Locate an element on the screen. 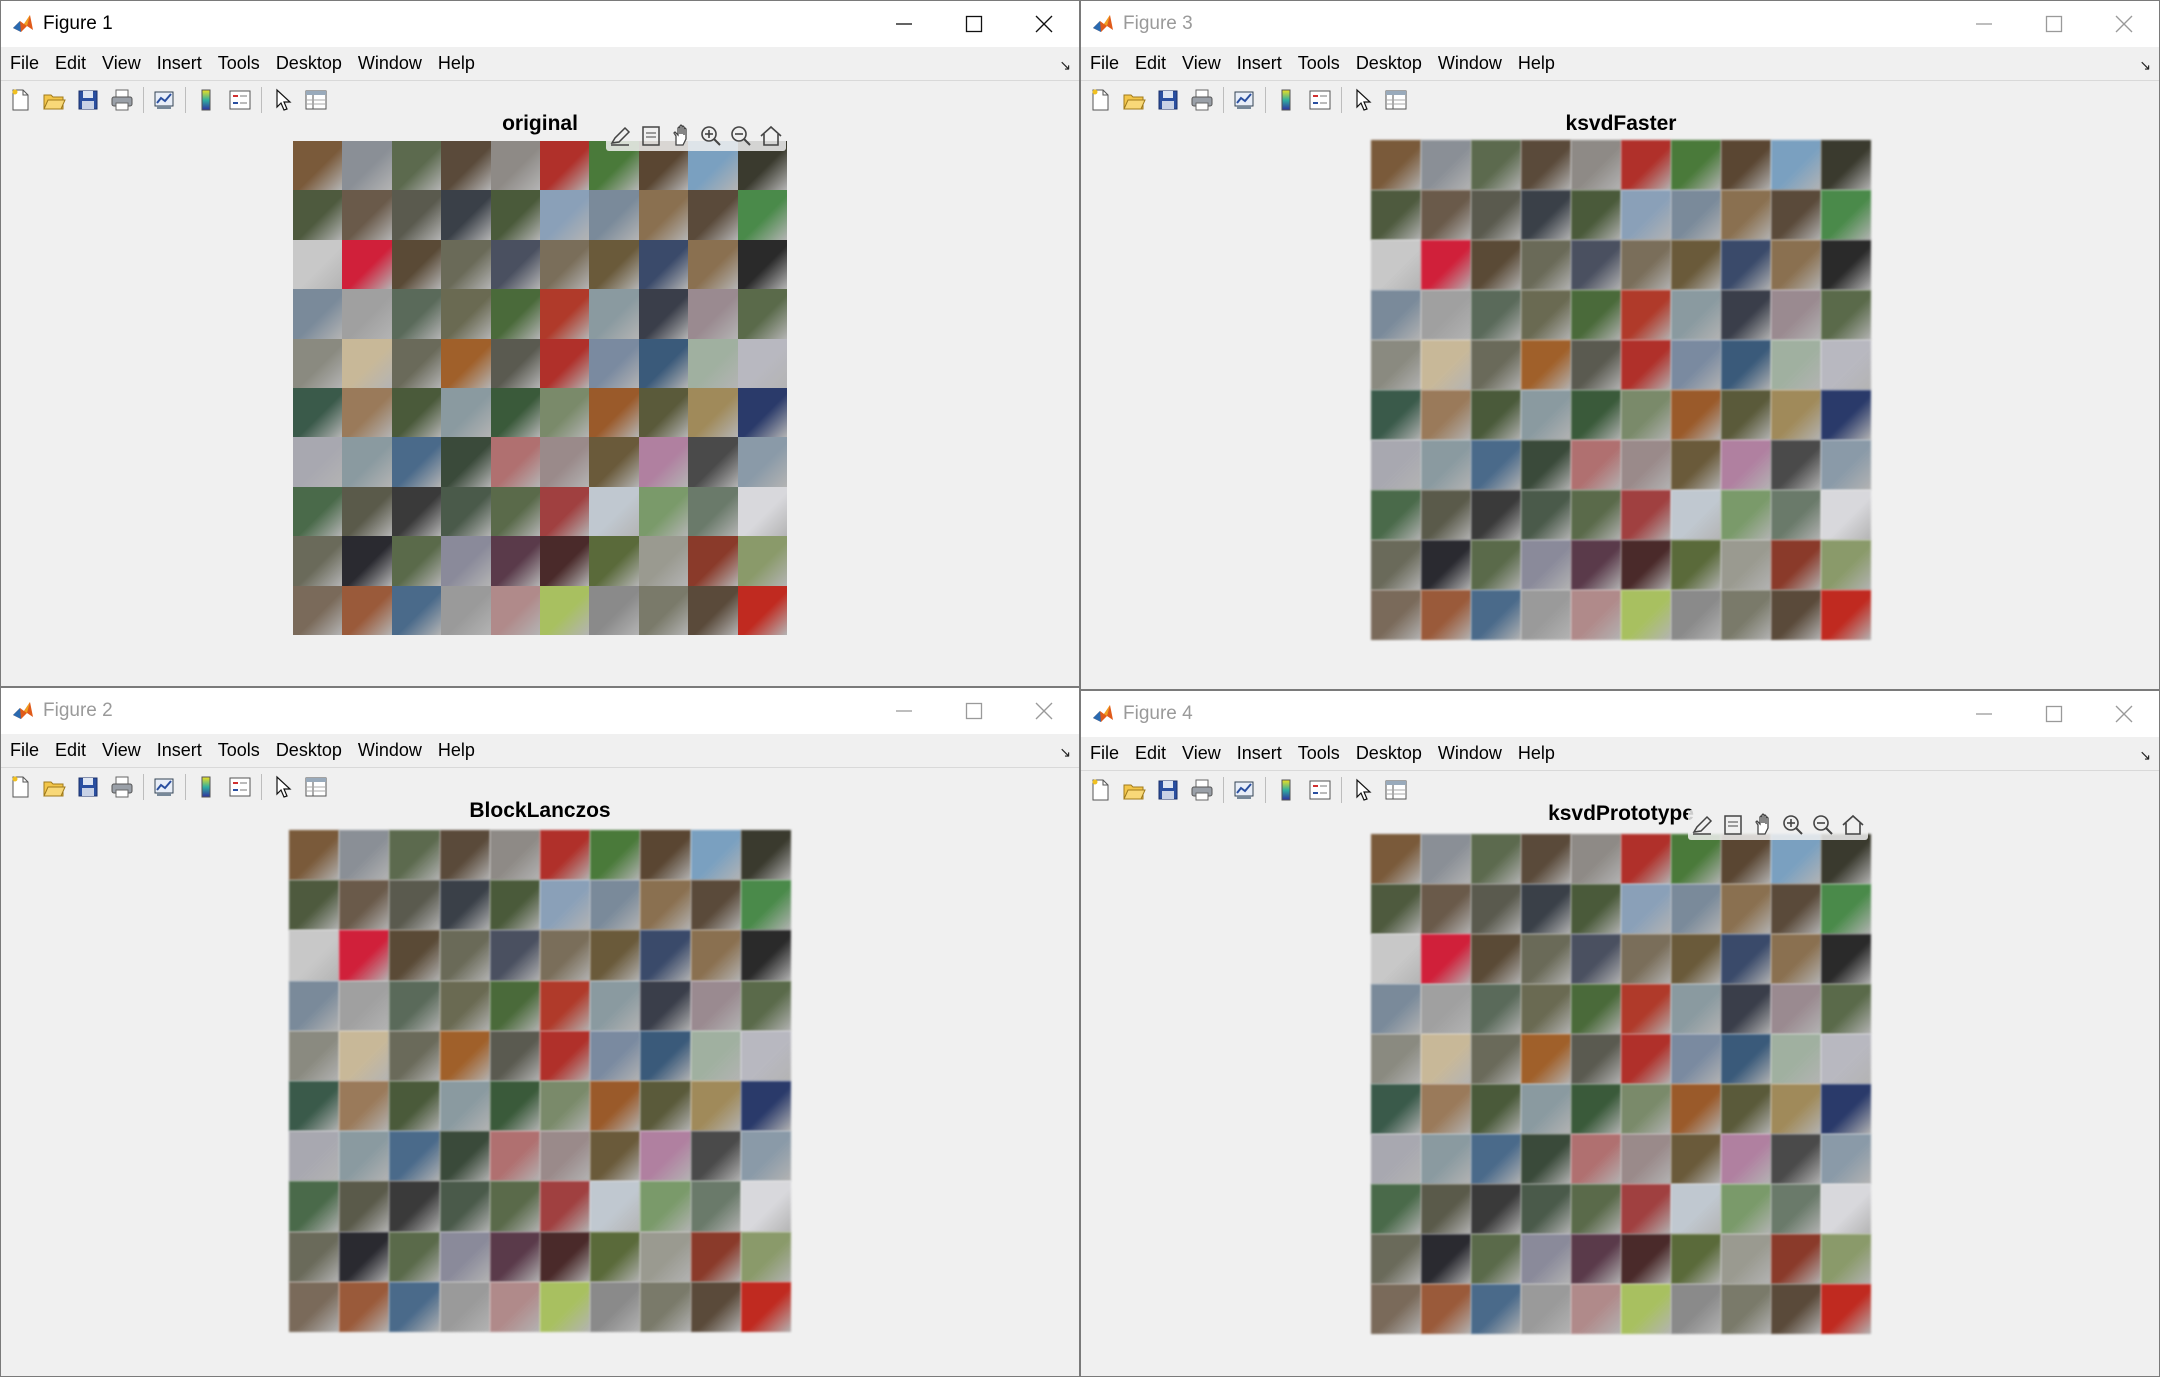 This screenshot has height=1377, width=2160. data-tips-icon is located at coordinates (651, 136).